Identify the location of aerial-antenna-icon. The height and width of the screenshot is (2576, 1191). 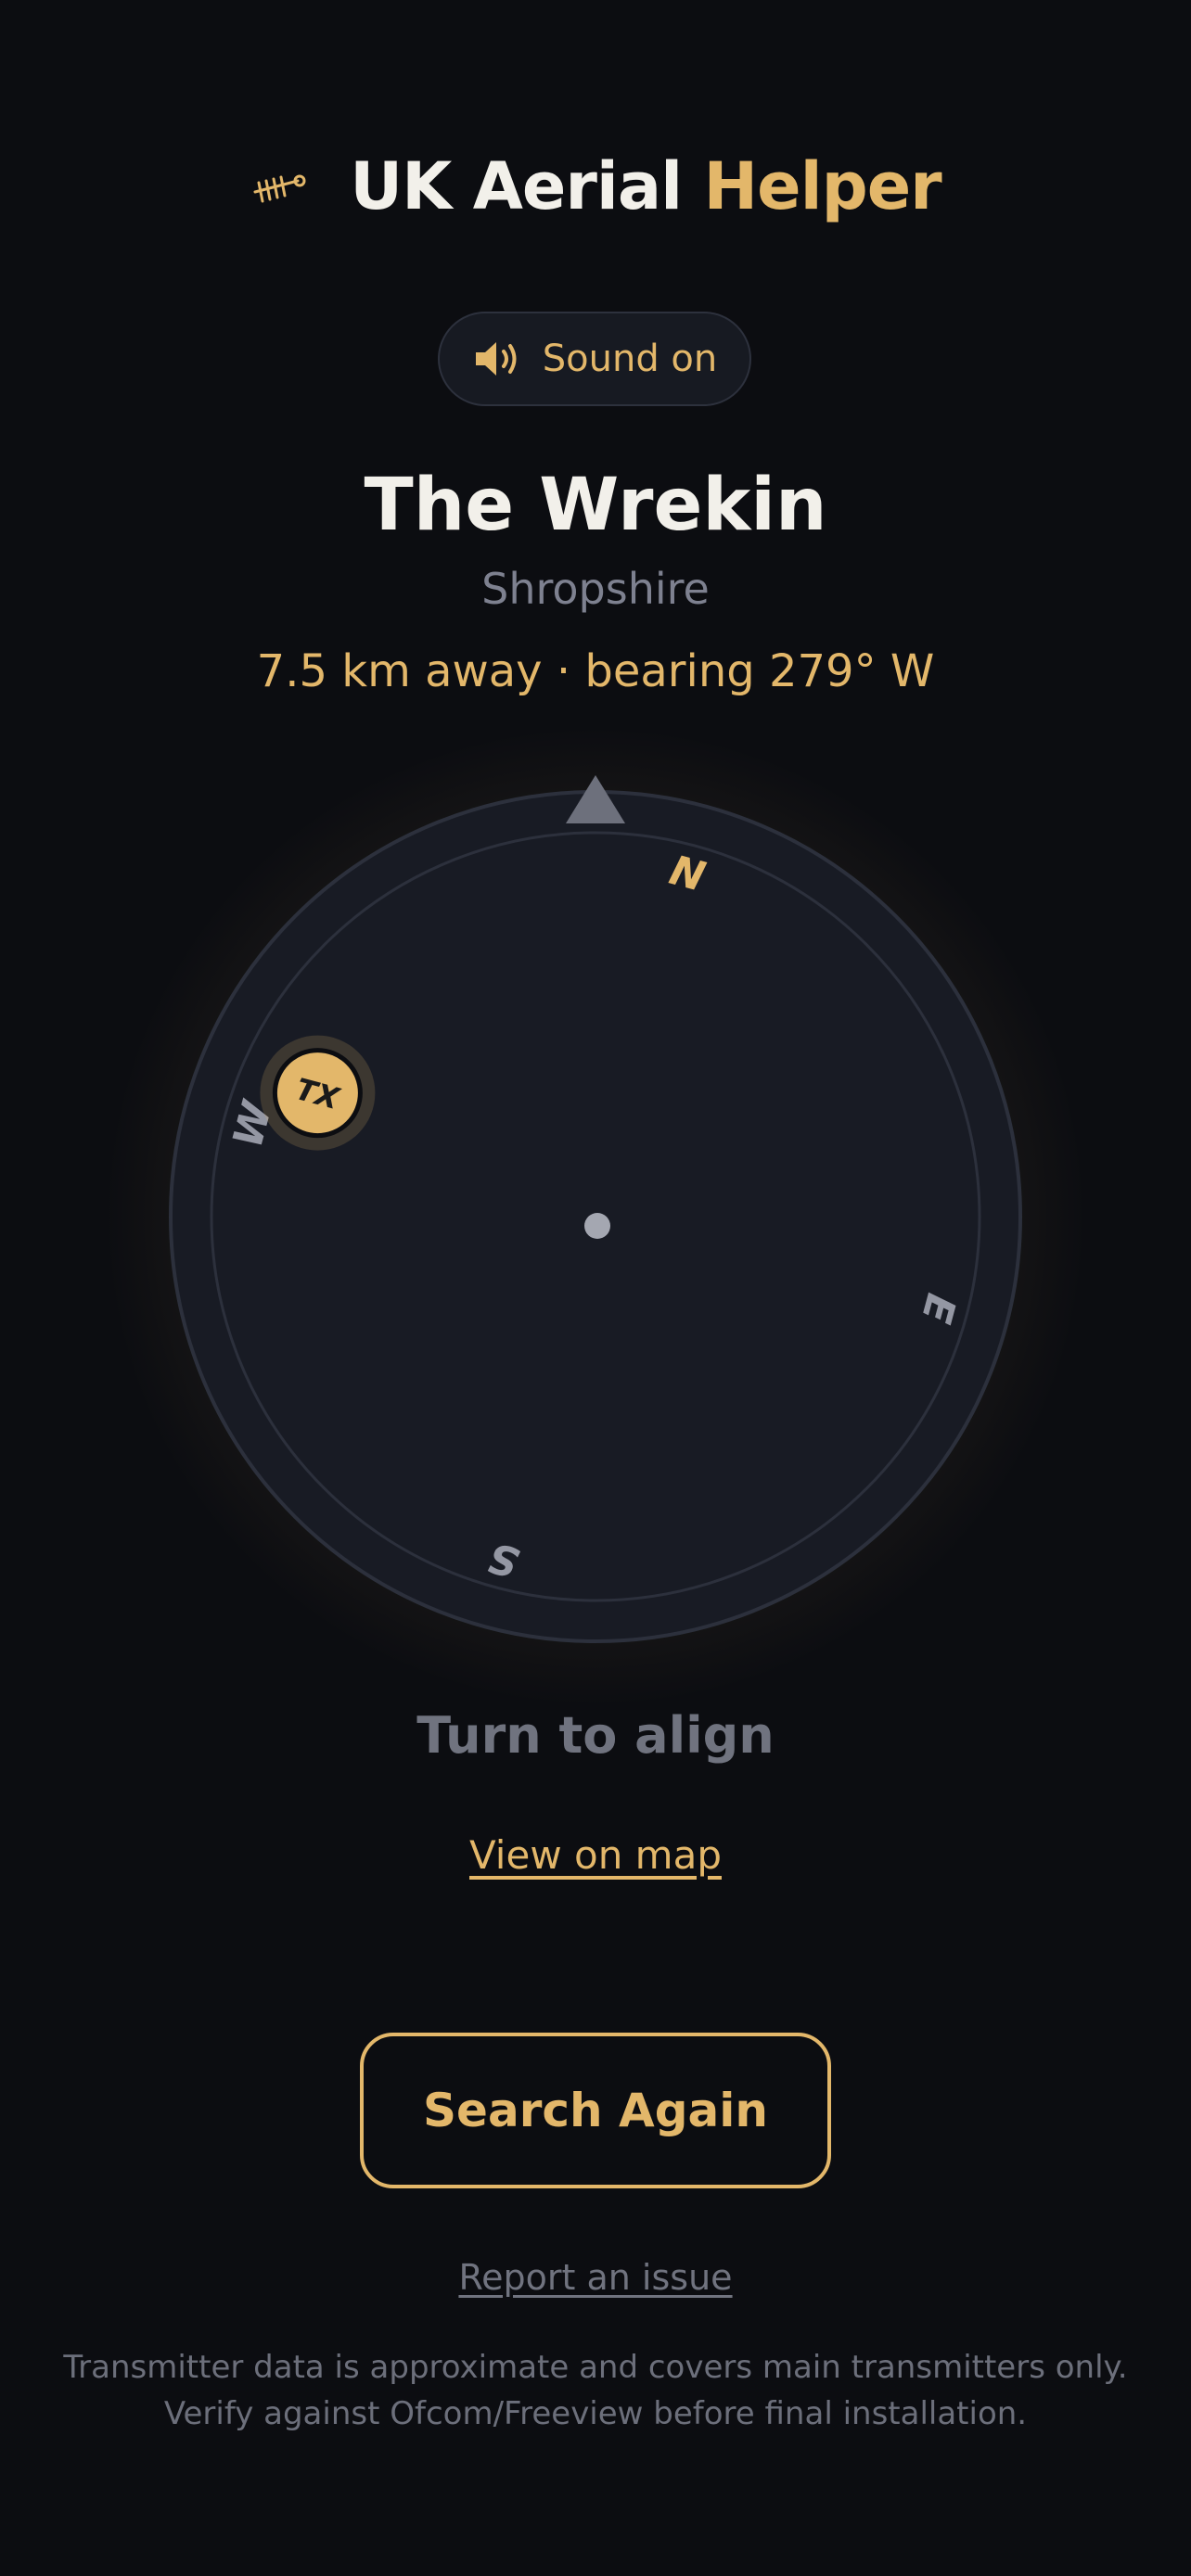
(279, 188).